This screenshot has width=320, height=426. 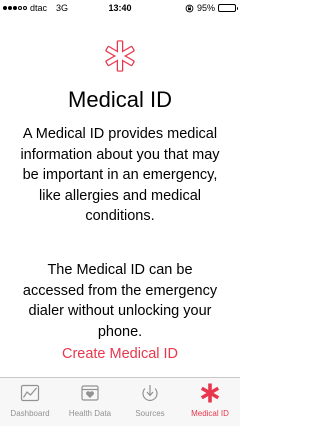 I want to click on dashboard-icon, so click(x=30, y=393).